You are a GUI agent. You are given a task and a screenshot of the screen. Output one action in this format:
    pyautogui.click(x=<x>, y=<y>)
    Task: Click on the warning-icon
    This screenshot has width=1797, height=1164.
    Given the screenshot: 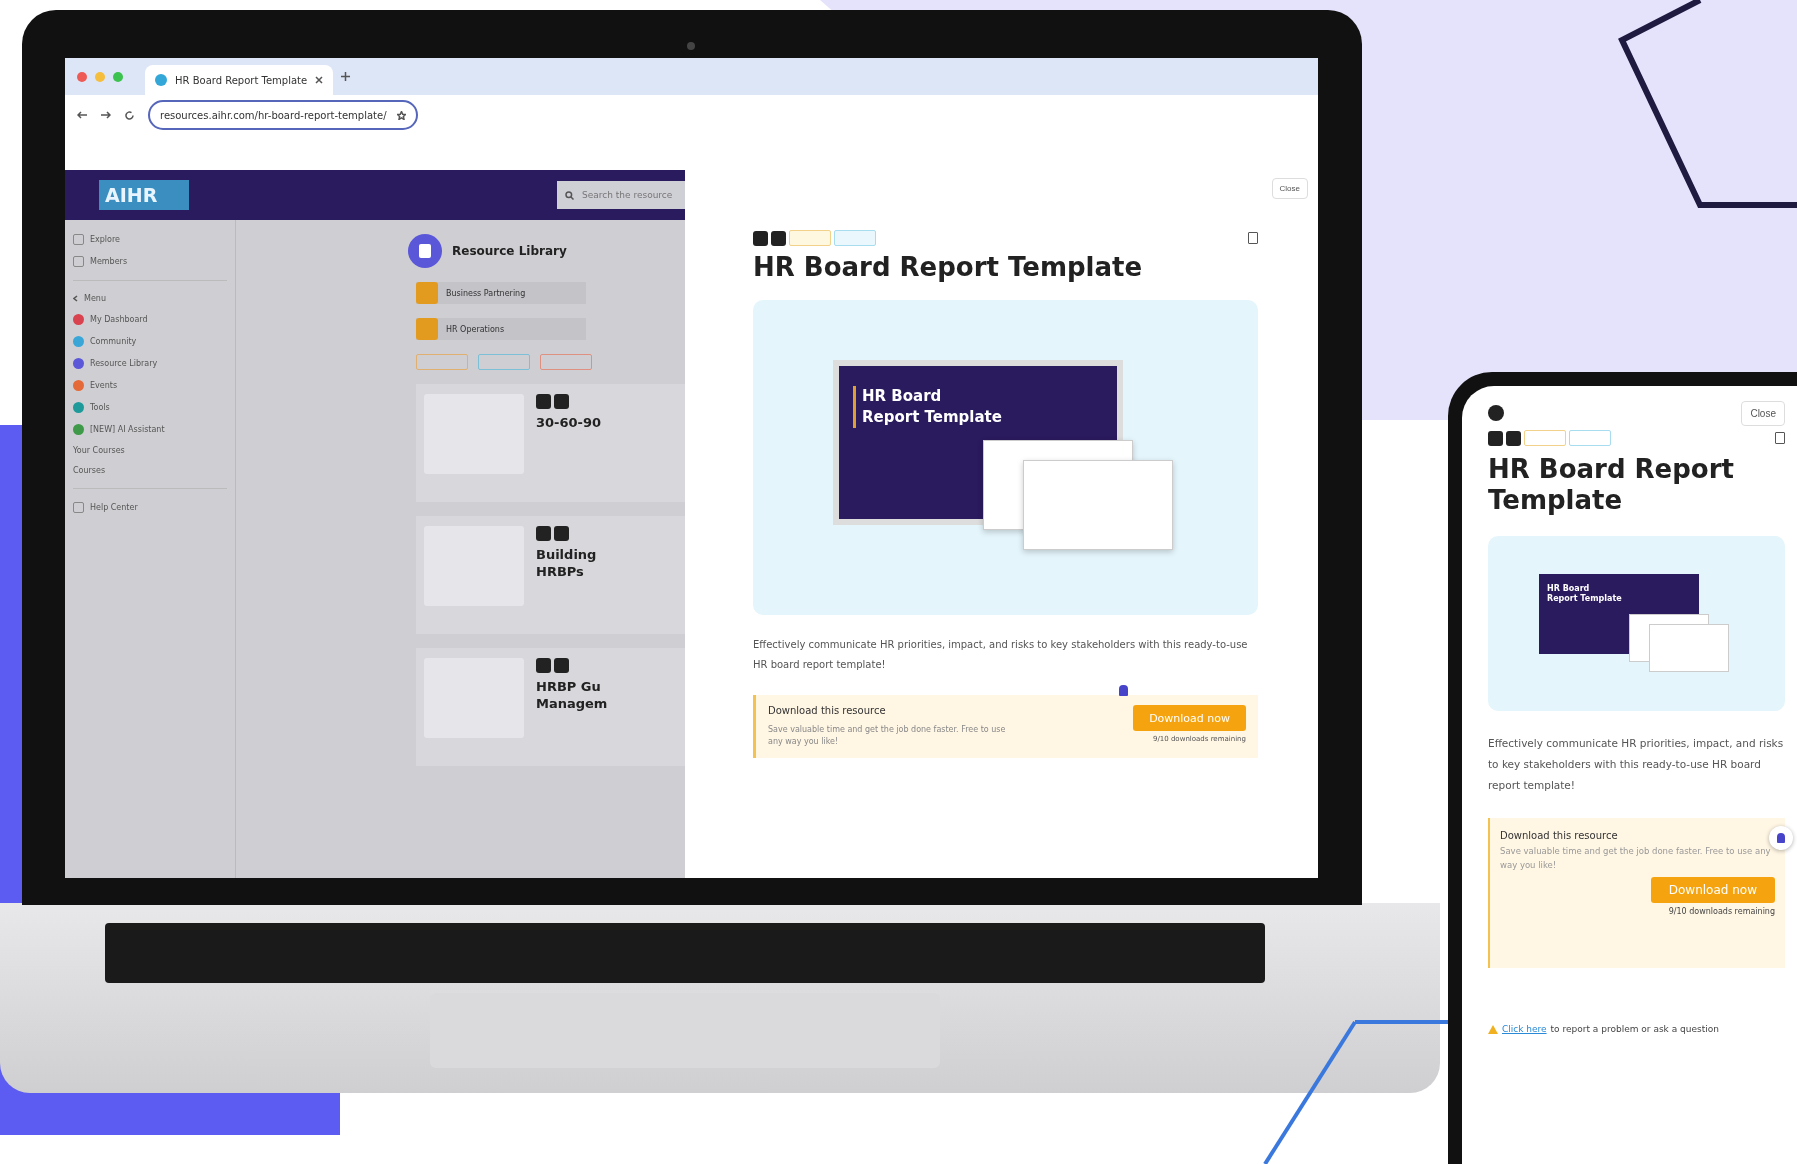 What is the action you would take?
    pyautogui.click(x=1493, y=1029)
    